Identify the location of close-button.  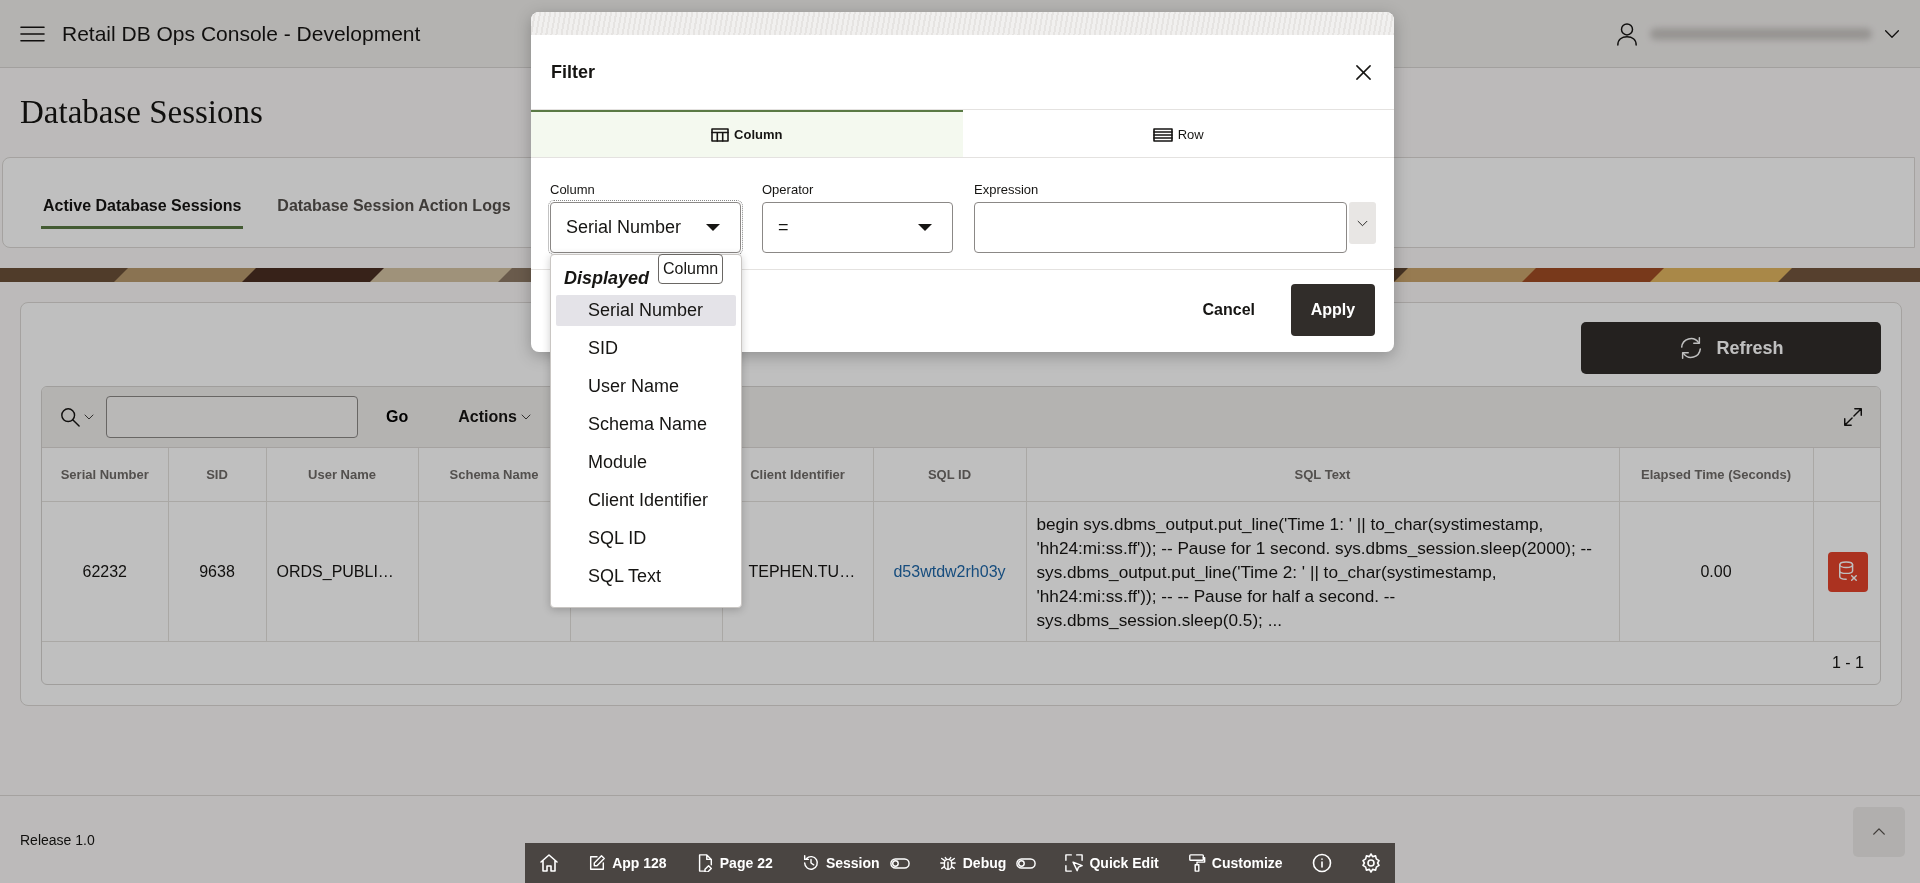
(1363, 72).